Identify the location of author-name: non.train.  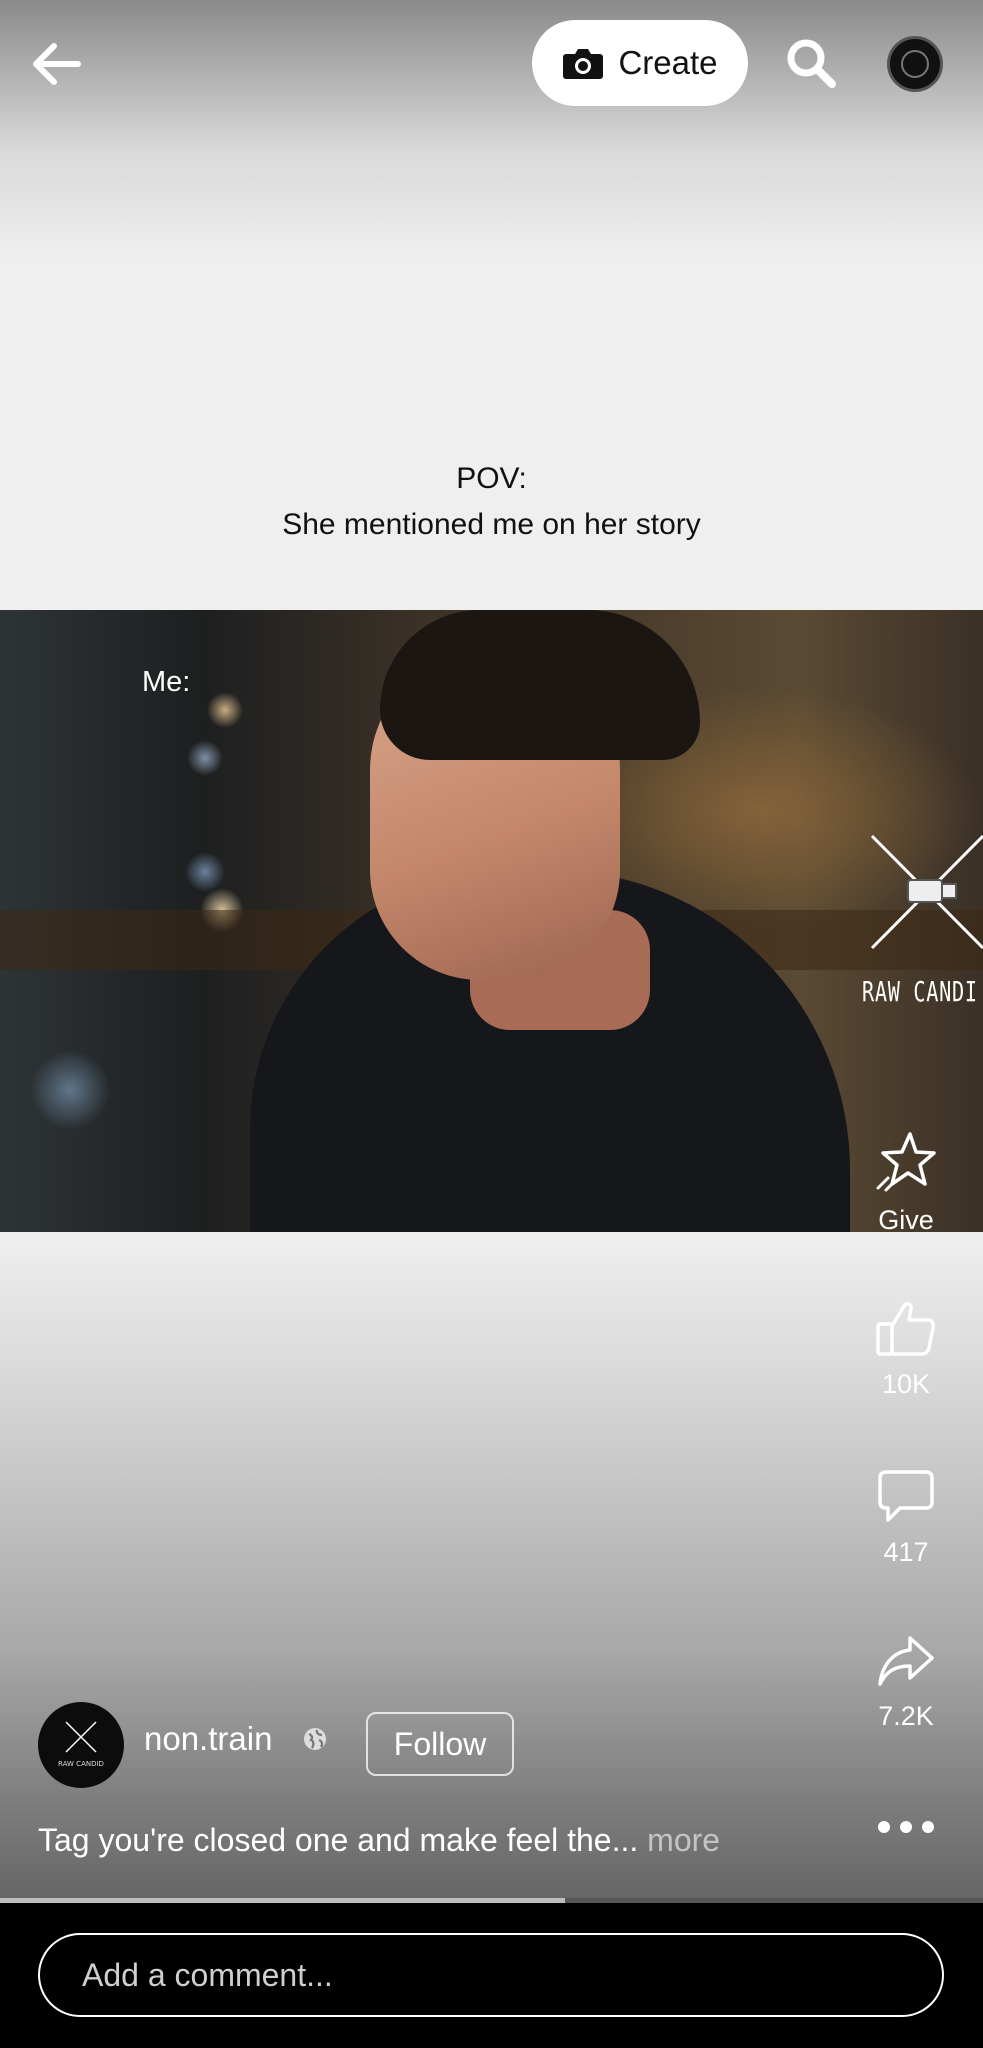
(208, 1739).